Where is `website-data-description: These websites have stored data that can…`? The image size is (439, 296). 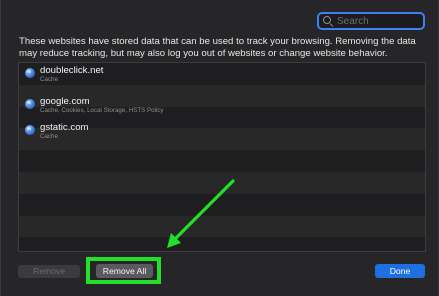
website-data-description: These websites have stored data that can… is located at coordinates (217, 47).